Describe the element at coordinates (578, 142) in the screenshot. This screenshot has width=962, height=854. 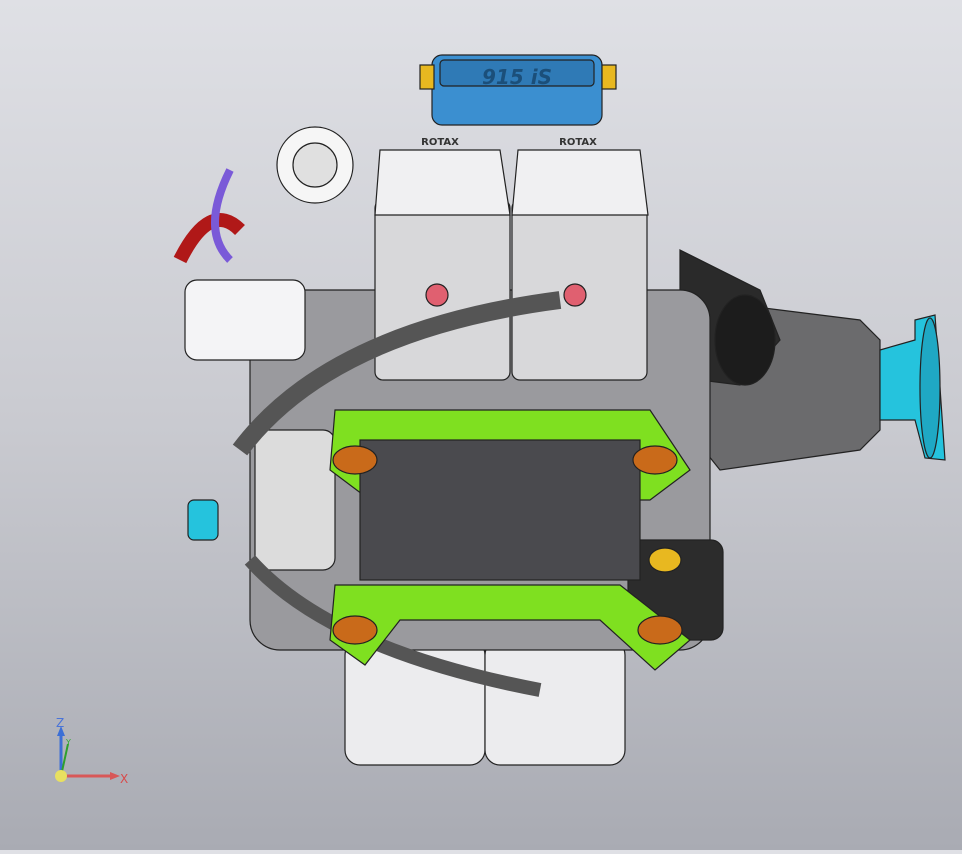
I see `rotax-logo-right: ROTAX` at that location.